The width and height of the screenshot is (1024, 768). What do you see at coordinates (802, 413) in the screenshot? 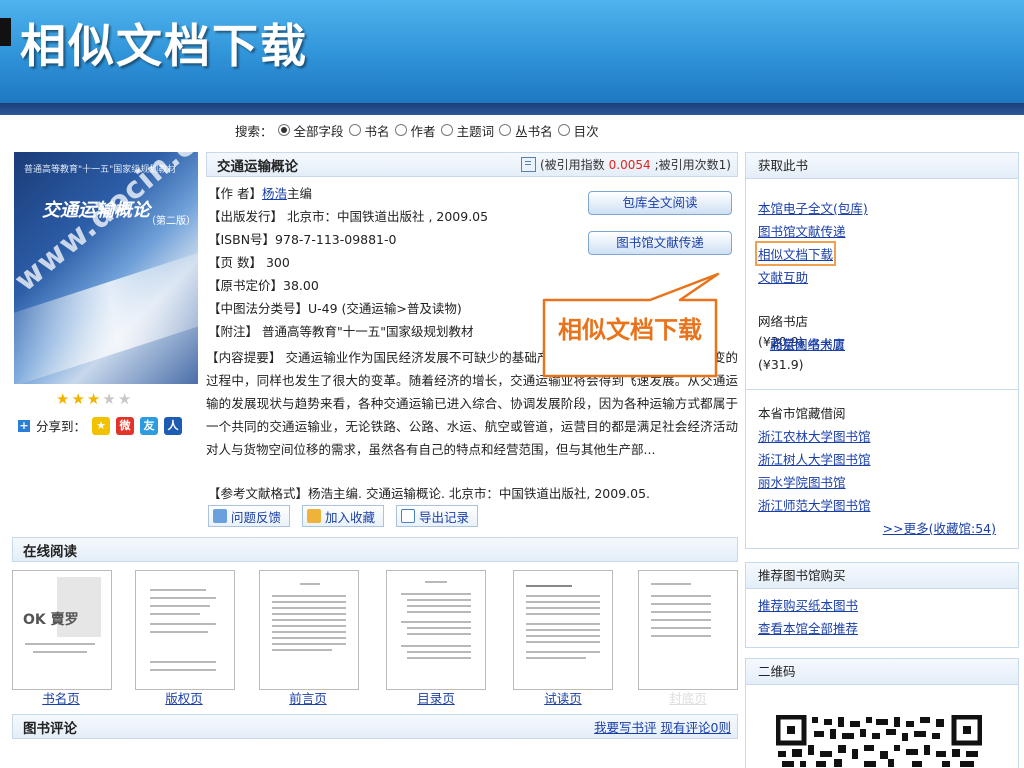
I see `libraries-title: 本省市馆藏借阅` at bounding box center [802, 413].